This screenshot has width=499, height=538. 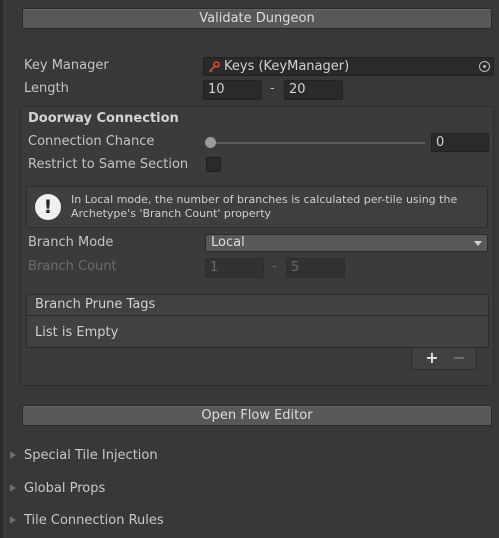 What do you see at coordinates (103, 118) in the screenshot?
I see `doorway-connection-header: Doorway Connection` at bounding box center [103, 118].